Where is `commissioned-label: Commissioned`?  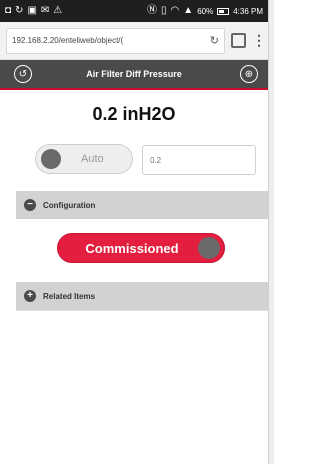
commissioned-label: Commissioned is located at coordinates (132, 248).